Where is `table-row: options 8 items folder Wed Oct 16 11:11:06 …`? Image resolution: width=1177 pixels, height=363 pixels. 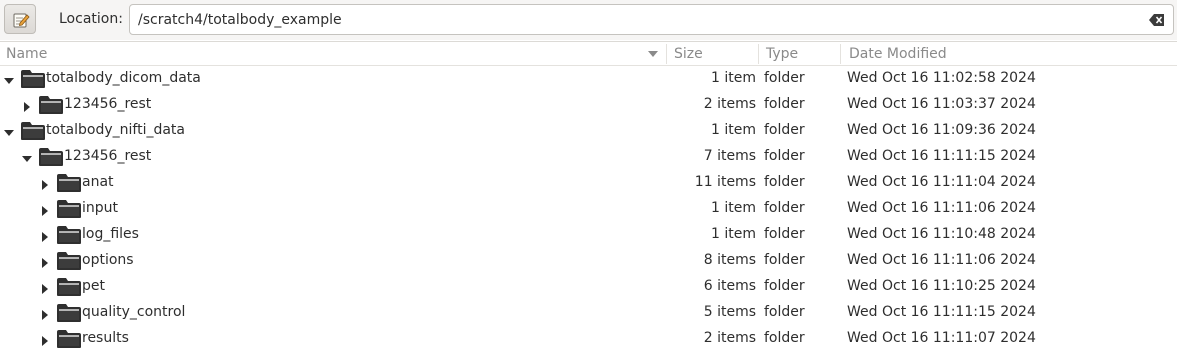 table-row: options 8 items folder Wed Oct 16 11:11:06 … is located at coordinates (588, 261).